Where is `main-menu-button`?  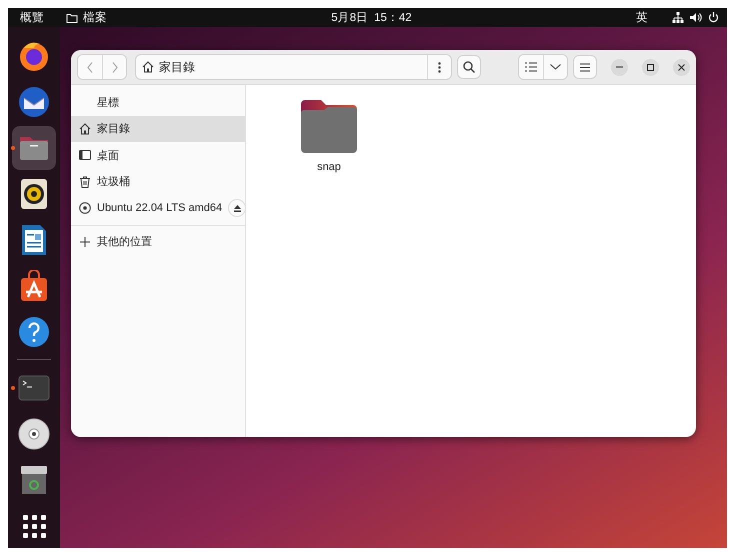
main-menu-button is located at coordinates (585, 67).